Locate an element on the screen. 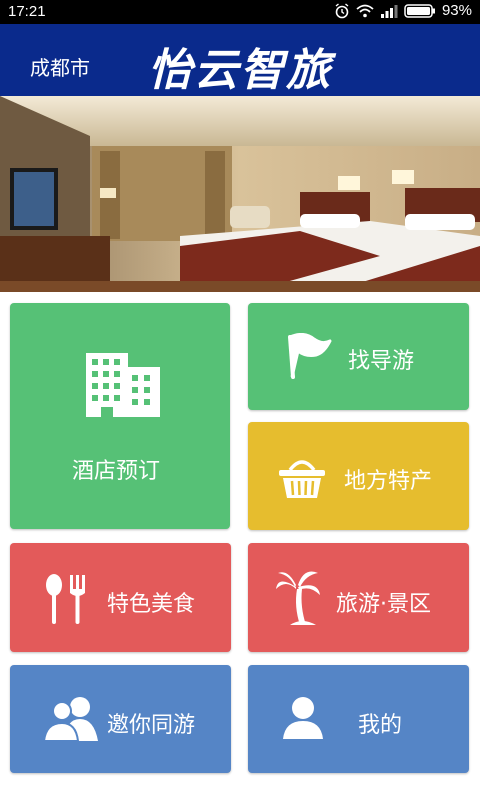 The width and height of the screenshot is (480, 800). tile-food-label: 特色美食 is located at coordinates (151, 604).